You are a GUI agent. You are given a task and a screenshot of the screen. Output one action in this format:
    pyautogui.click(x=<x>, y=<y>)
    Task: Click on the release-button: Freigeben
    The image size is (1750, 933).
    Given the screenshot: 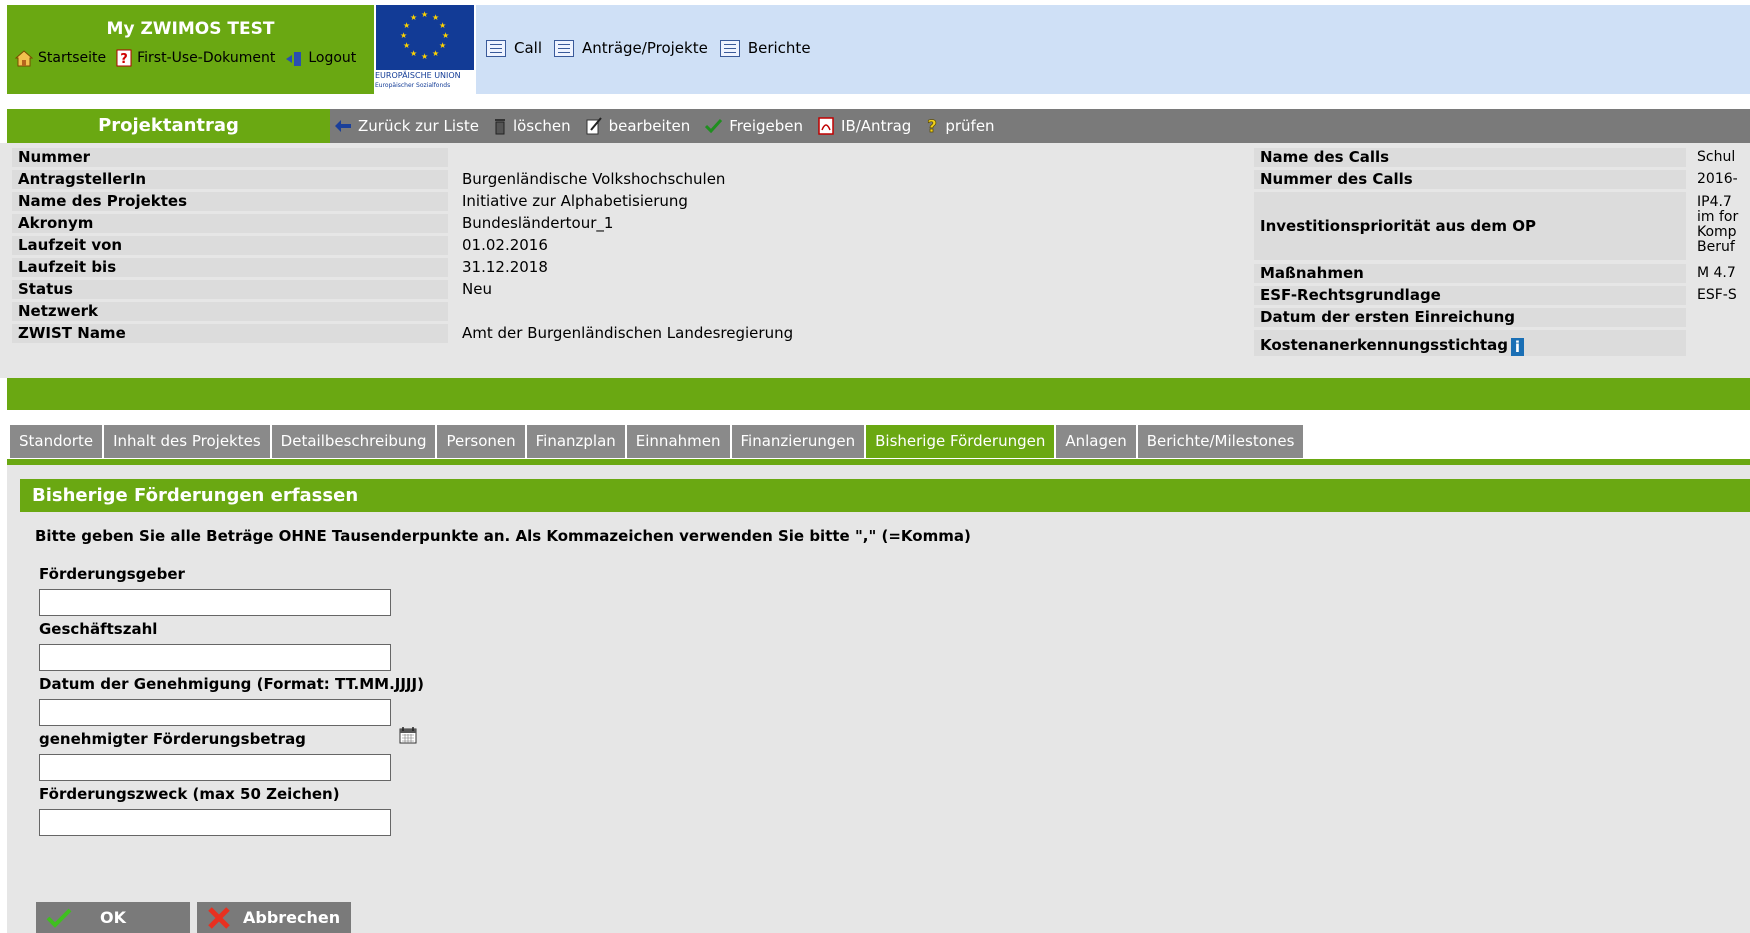 What is the action you would take?
    pyautogui.click(x=754, y=126)
    